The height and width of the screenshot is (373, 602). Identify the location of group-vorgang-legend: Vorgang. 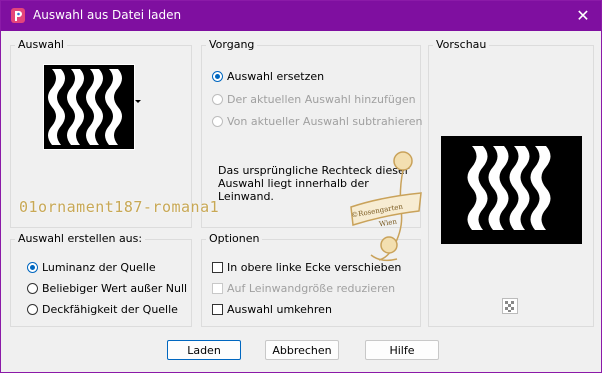
(232, 44).